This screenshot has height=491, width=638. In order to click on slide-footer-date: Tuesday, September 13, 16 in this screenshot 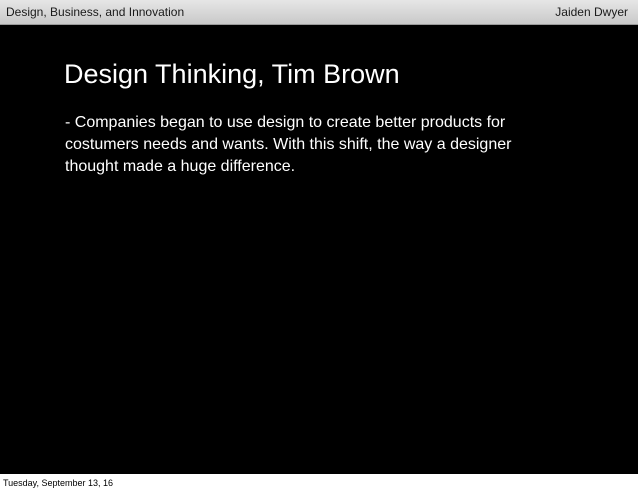, I will do `click(58, 483)`.